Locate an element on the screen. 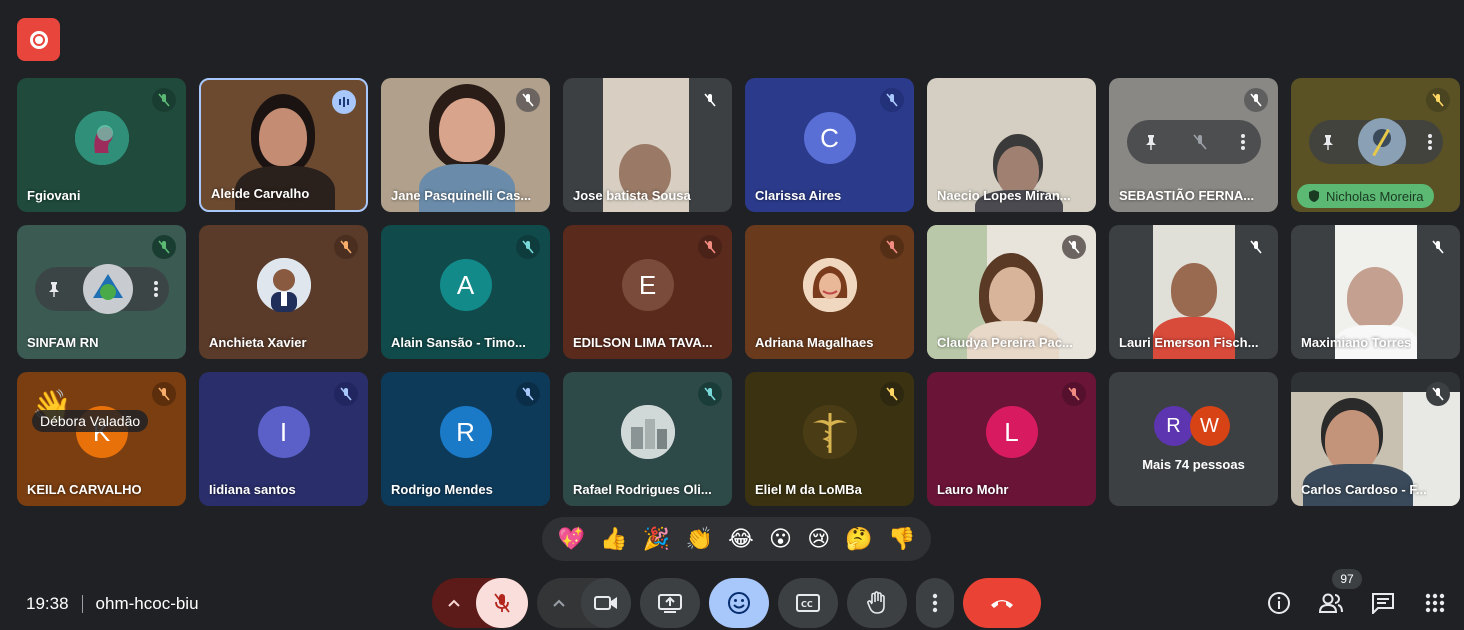 This screenshot has height=630, width=1464. reaction-heart: 💖 is located at coordinates (571, 539).